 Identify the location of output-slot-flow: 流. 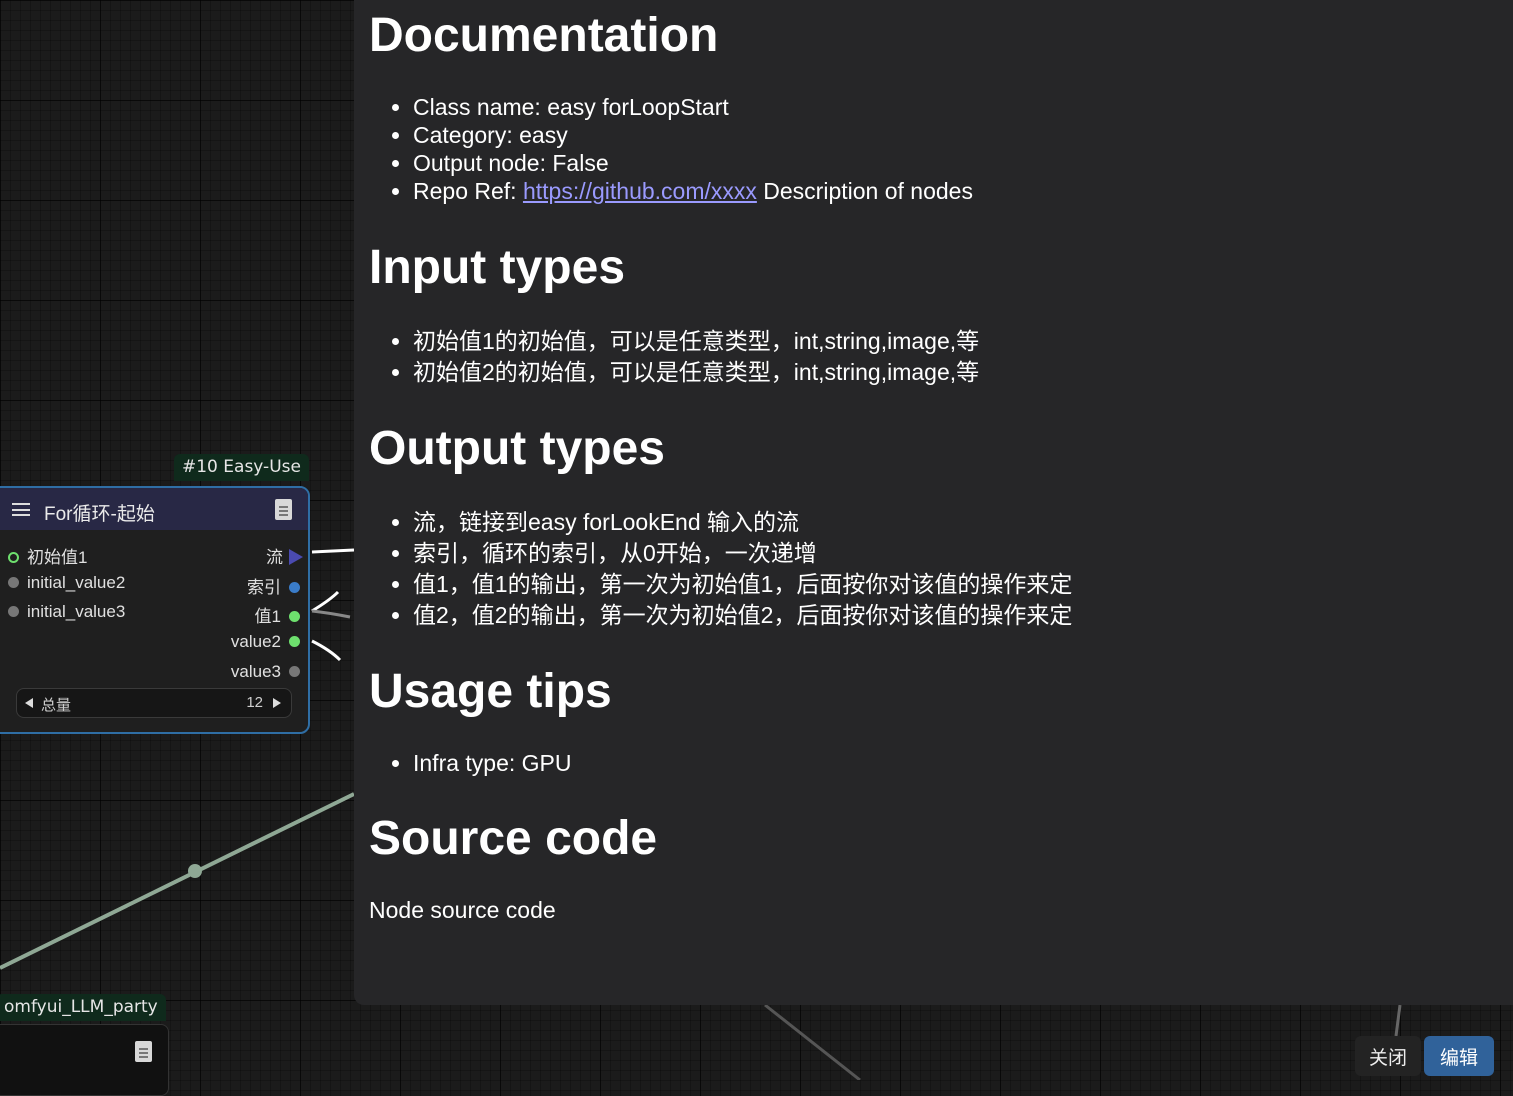
(284, 555).